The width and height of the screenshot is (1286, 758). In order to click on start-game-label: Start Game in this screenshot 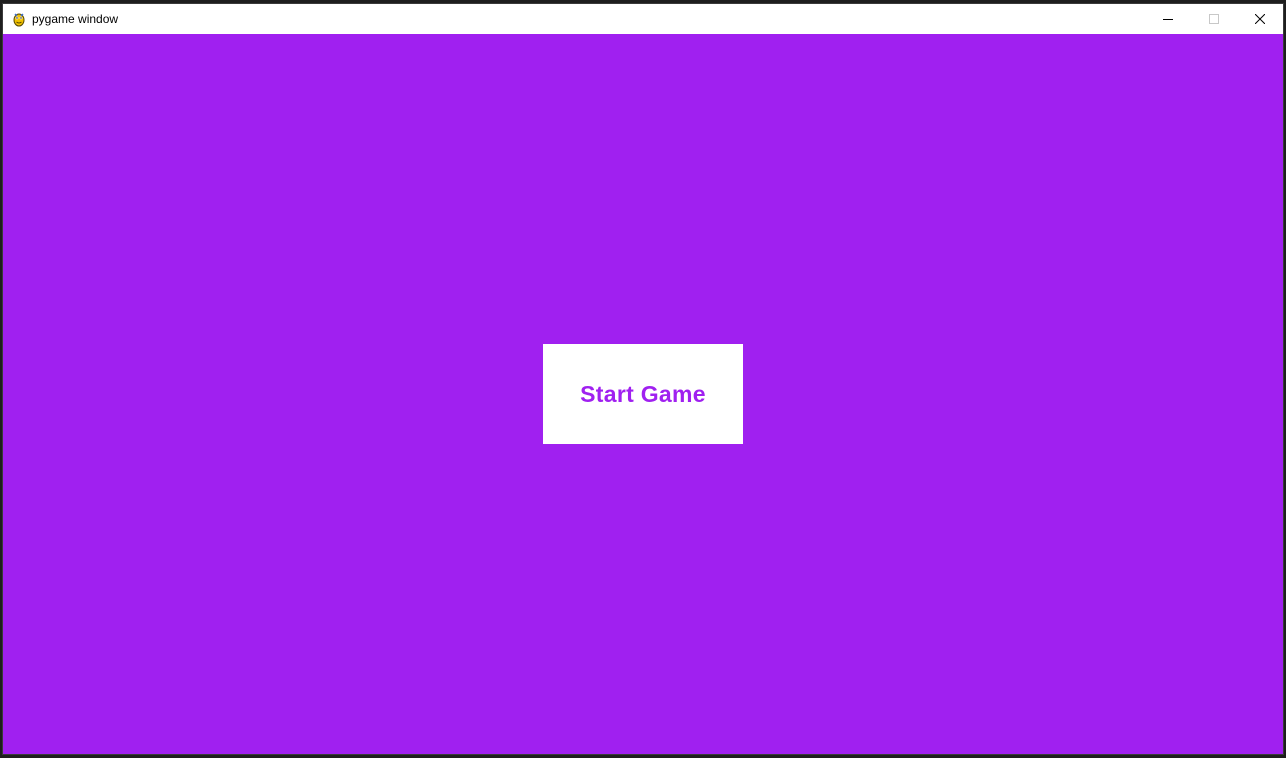, I will do `click(643, 393)`.